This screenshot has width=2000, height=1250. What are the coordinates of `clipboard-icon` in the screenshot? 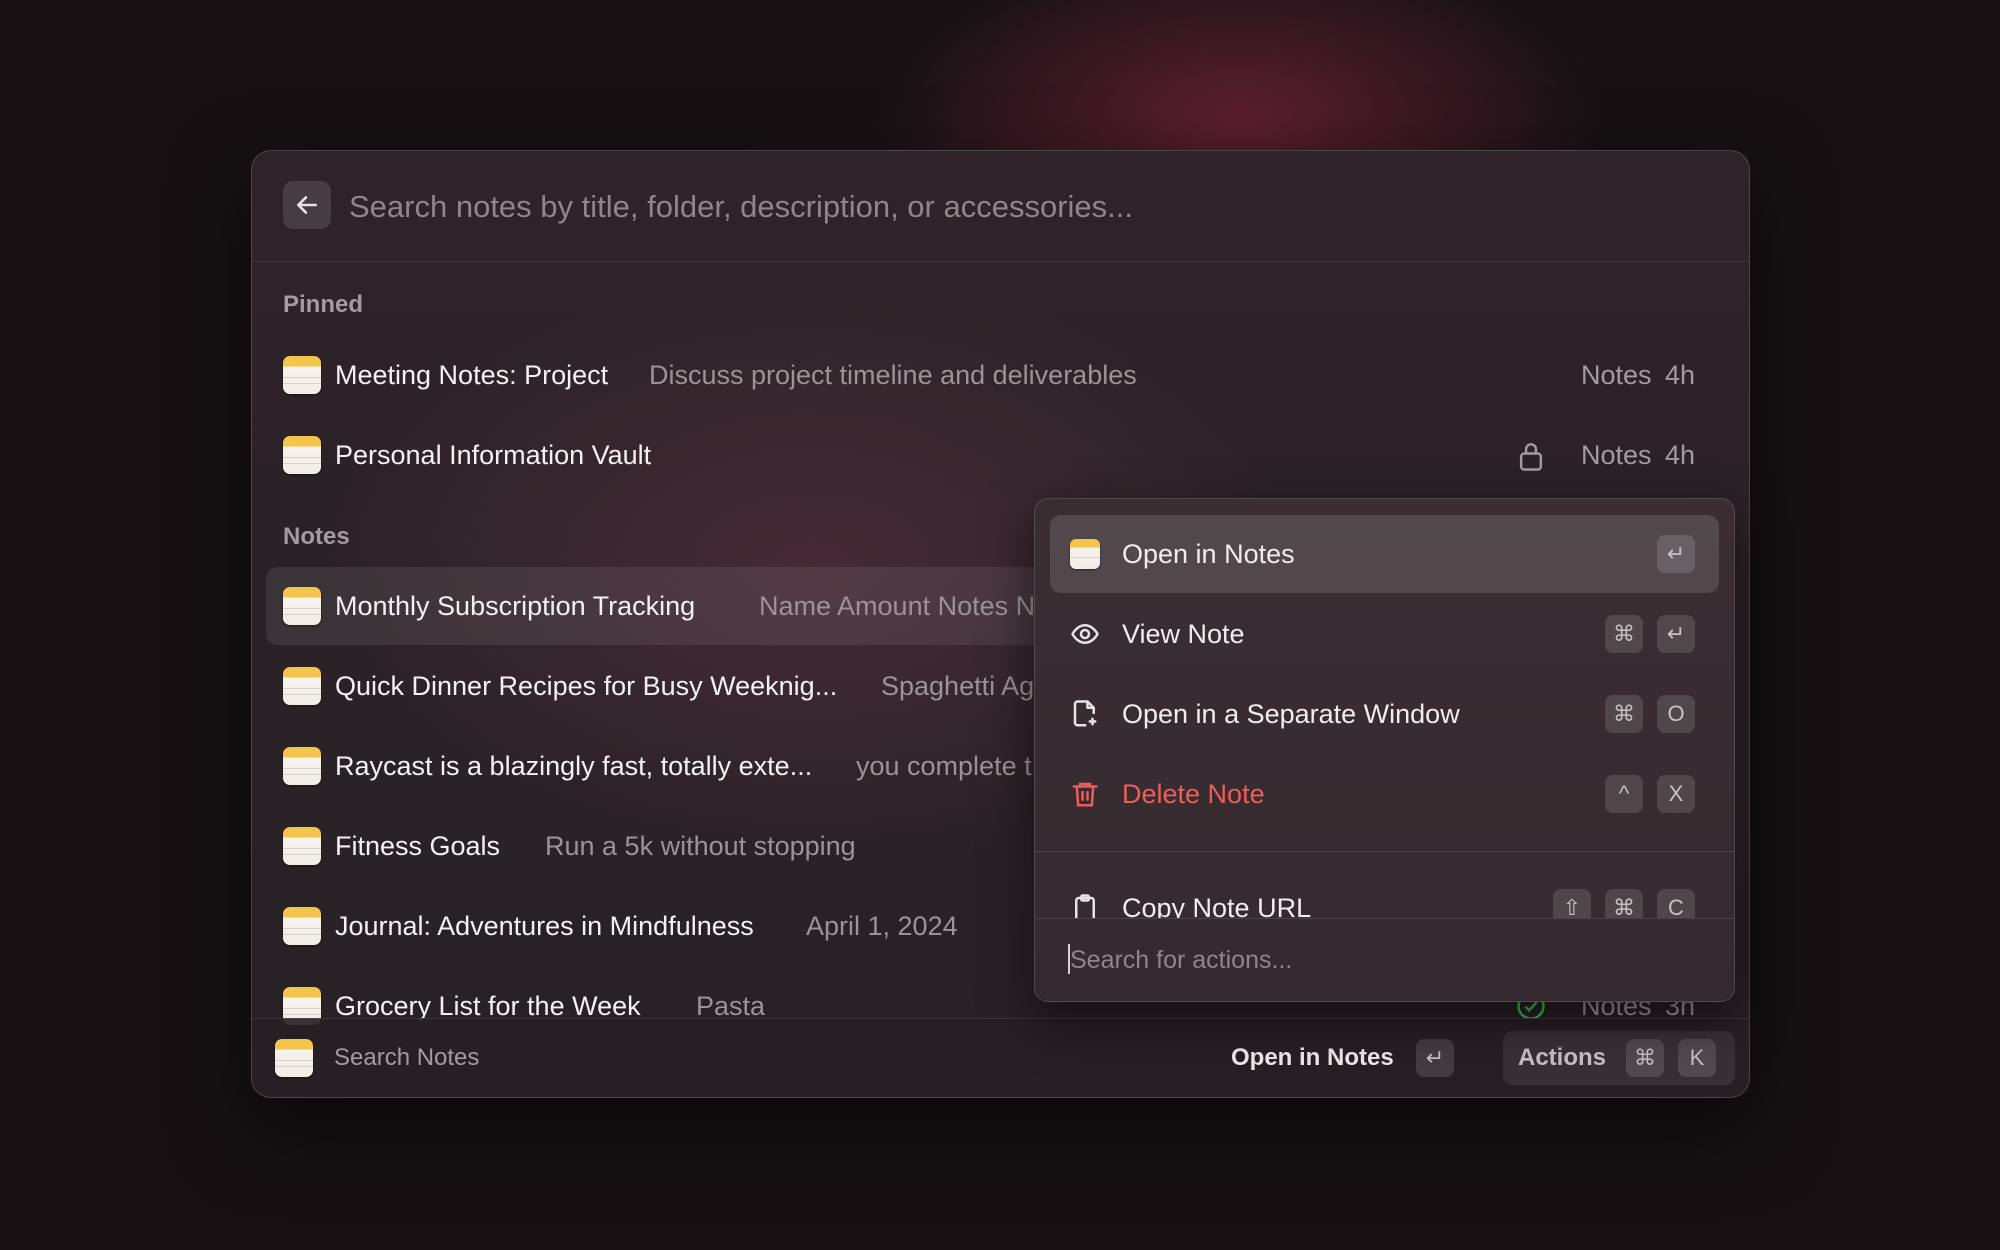 It's located at (1085, 906).